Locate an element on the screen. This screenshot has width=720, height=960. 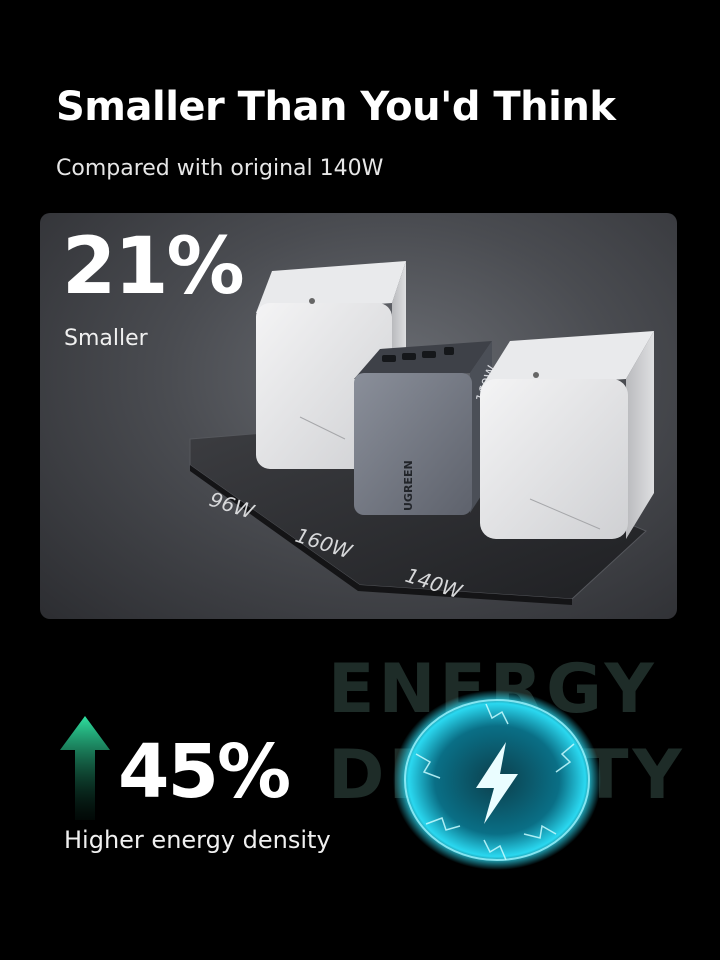
brand-logo: UGREEN is located at coordinates (408, 485).